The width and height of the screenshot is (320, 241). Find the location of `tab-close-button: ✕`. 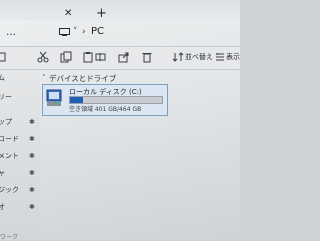

tab-close-button: ✕ is located at coordinates (68, 14).